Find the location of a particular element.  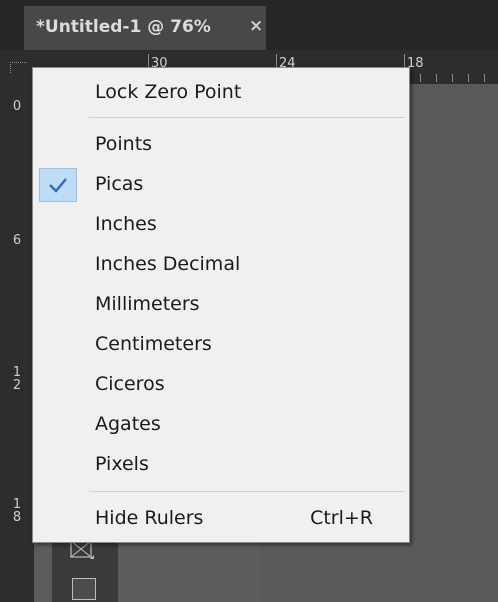

menu-item-label: Pixels is located at coordinates (122, 464).